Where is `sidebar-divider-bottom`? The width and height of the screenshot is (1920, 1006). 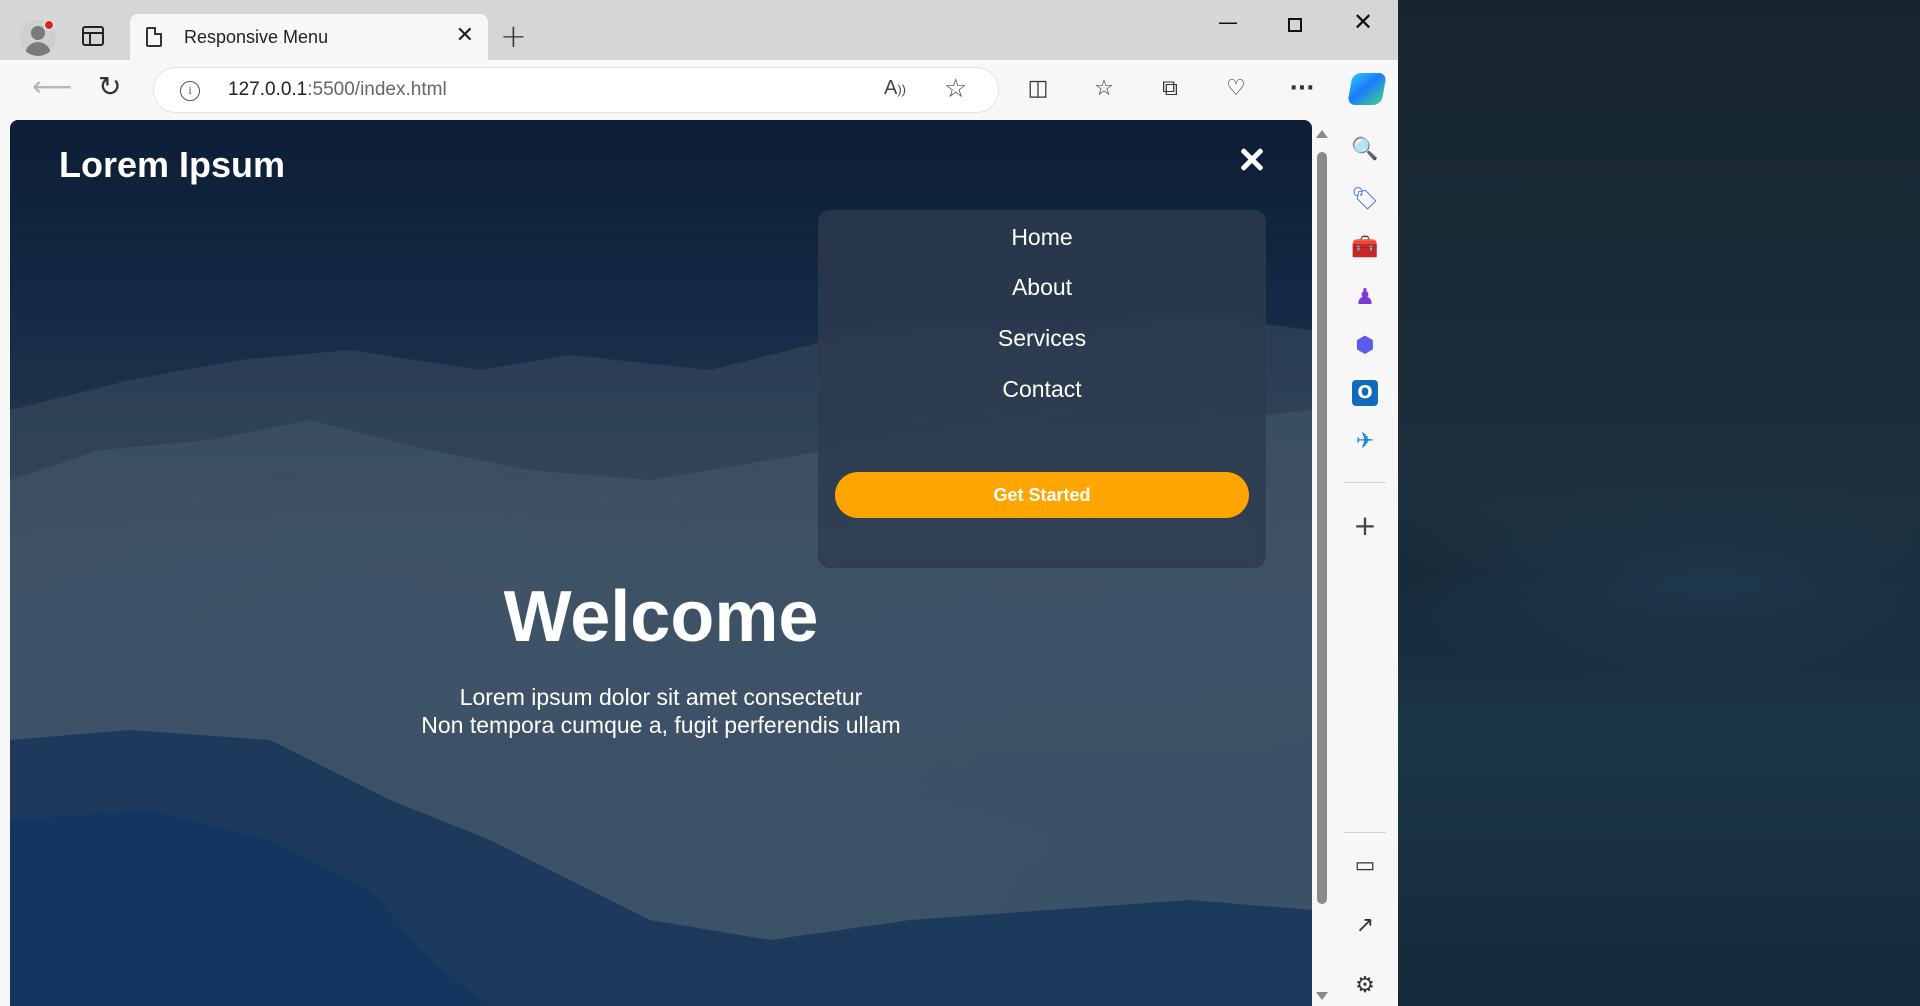 sidebar-divider-bottom is located at coordinates (1365, 832).